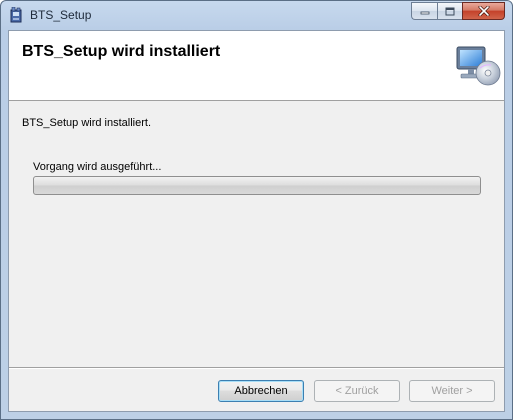  I want to click on installer-icon, so click(16, 15).